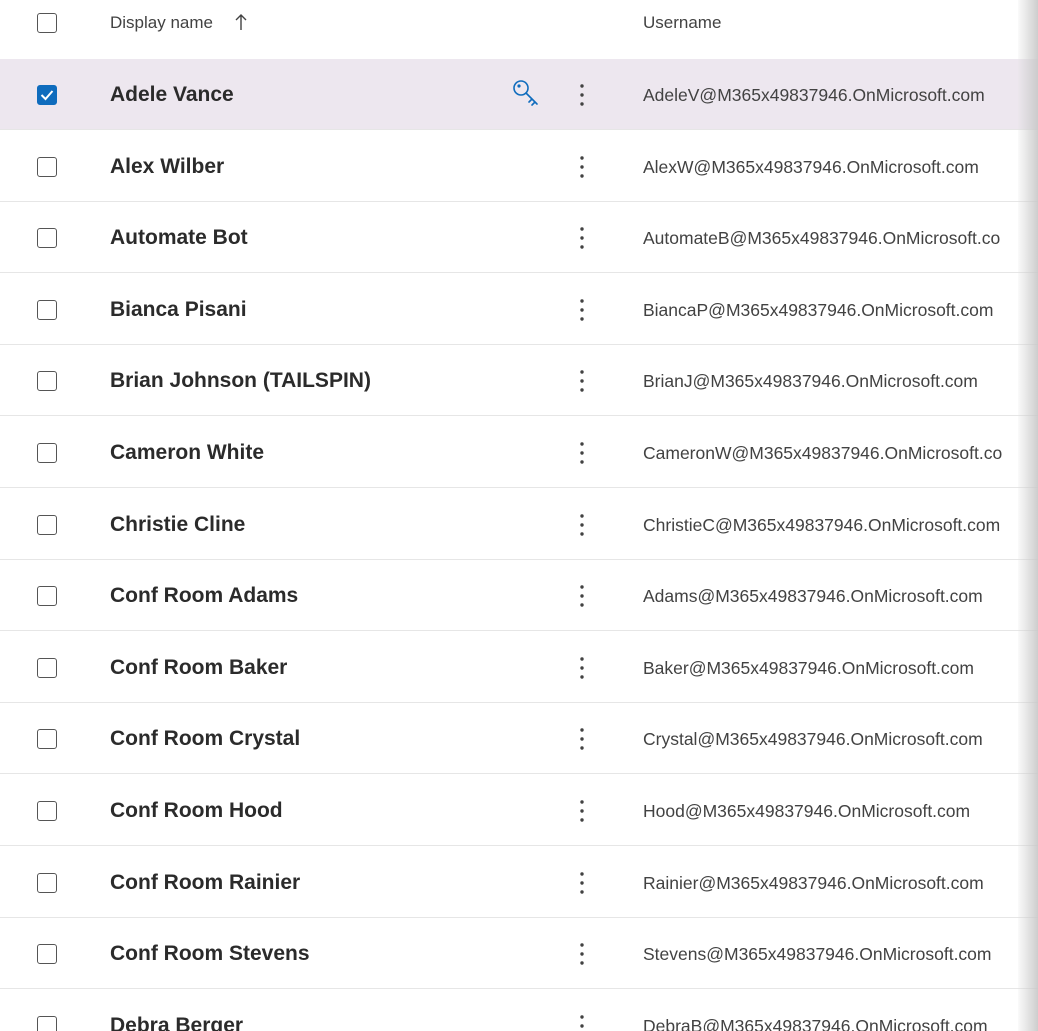  What do you see at coordinates (810, 381) in the screenshot?
I see `username-text: BrianJ@M365x49837946.OnMicrosoft.com` at bounding box center [810, 381].